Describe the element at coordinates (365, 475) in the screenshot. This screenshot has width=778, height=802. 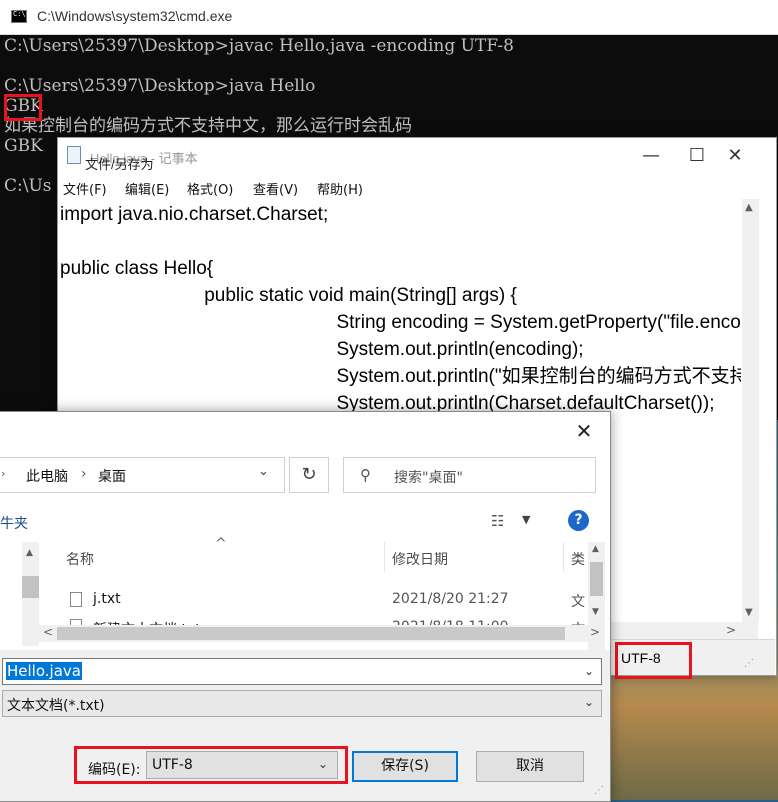
I see `search-icon: ⚲` at that location.